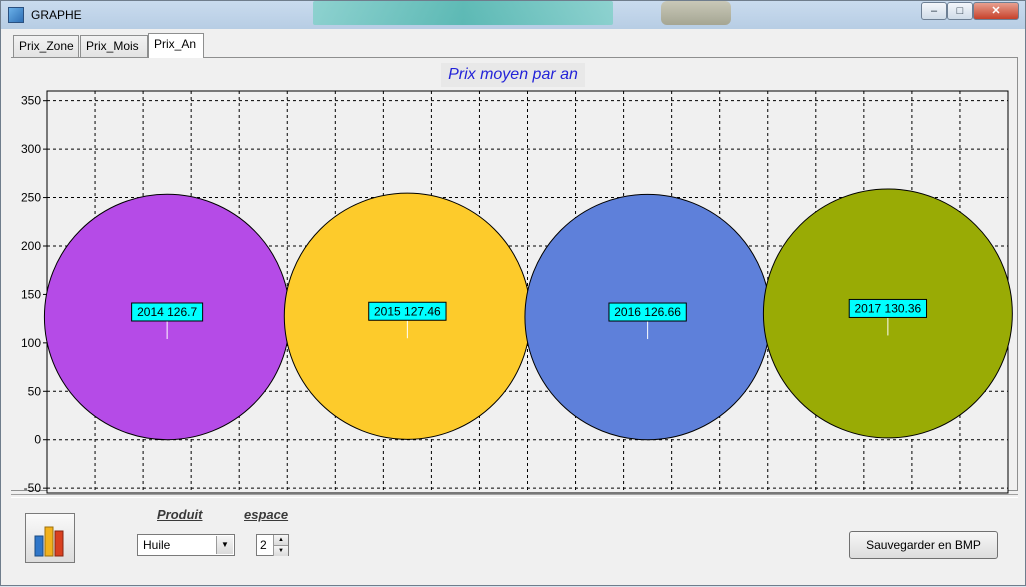 This screenshot has height=587, width=1026. What do you see at coordinates (157, 545) in the screenshot?
I see `produit-select-value: Huile` at bounding box center [157, 545].